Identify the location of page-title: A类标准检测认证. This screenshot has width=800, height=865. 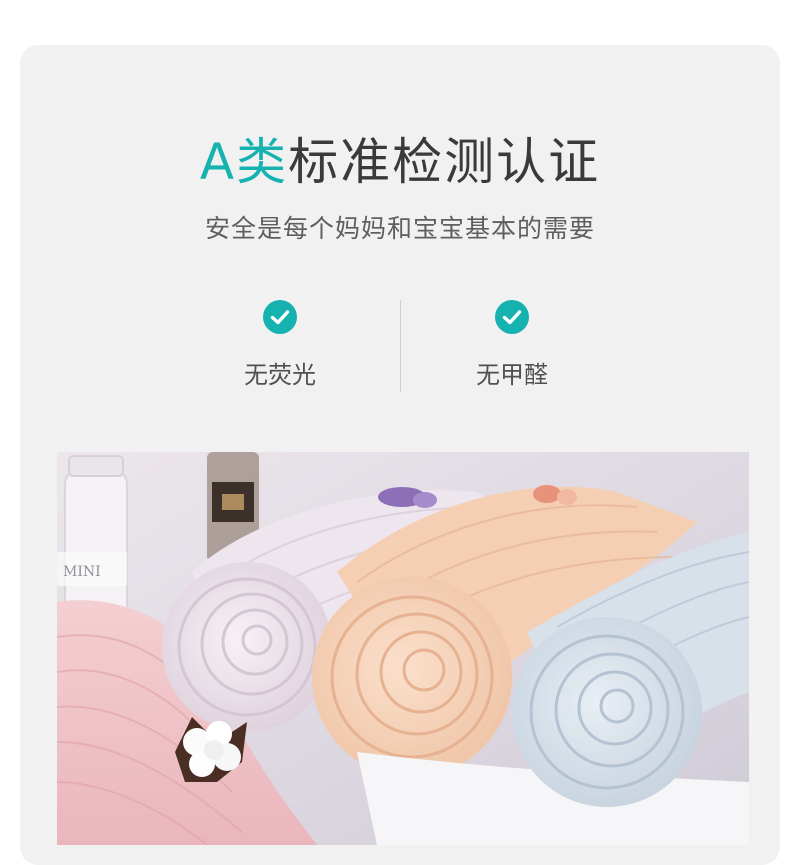
(400, 162).